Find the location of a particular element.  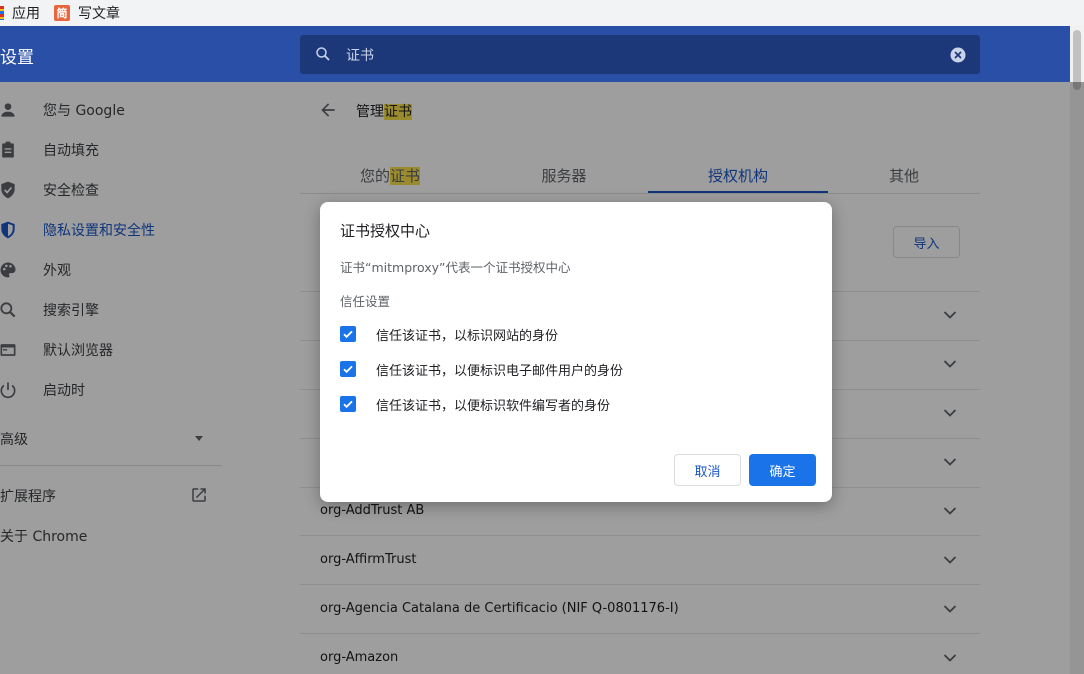

bookmark-write-label: 写文章 is located at coordinates (99, 14).